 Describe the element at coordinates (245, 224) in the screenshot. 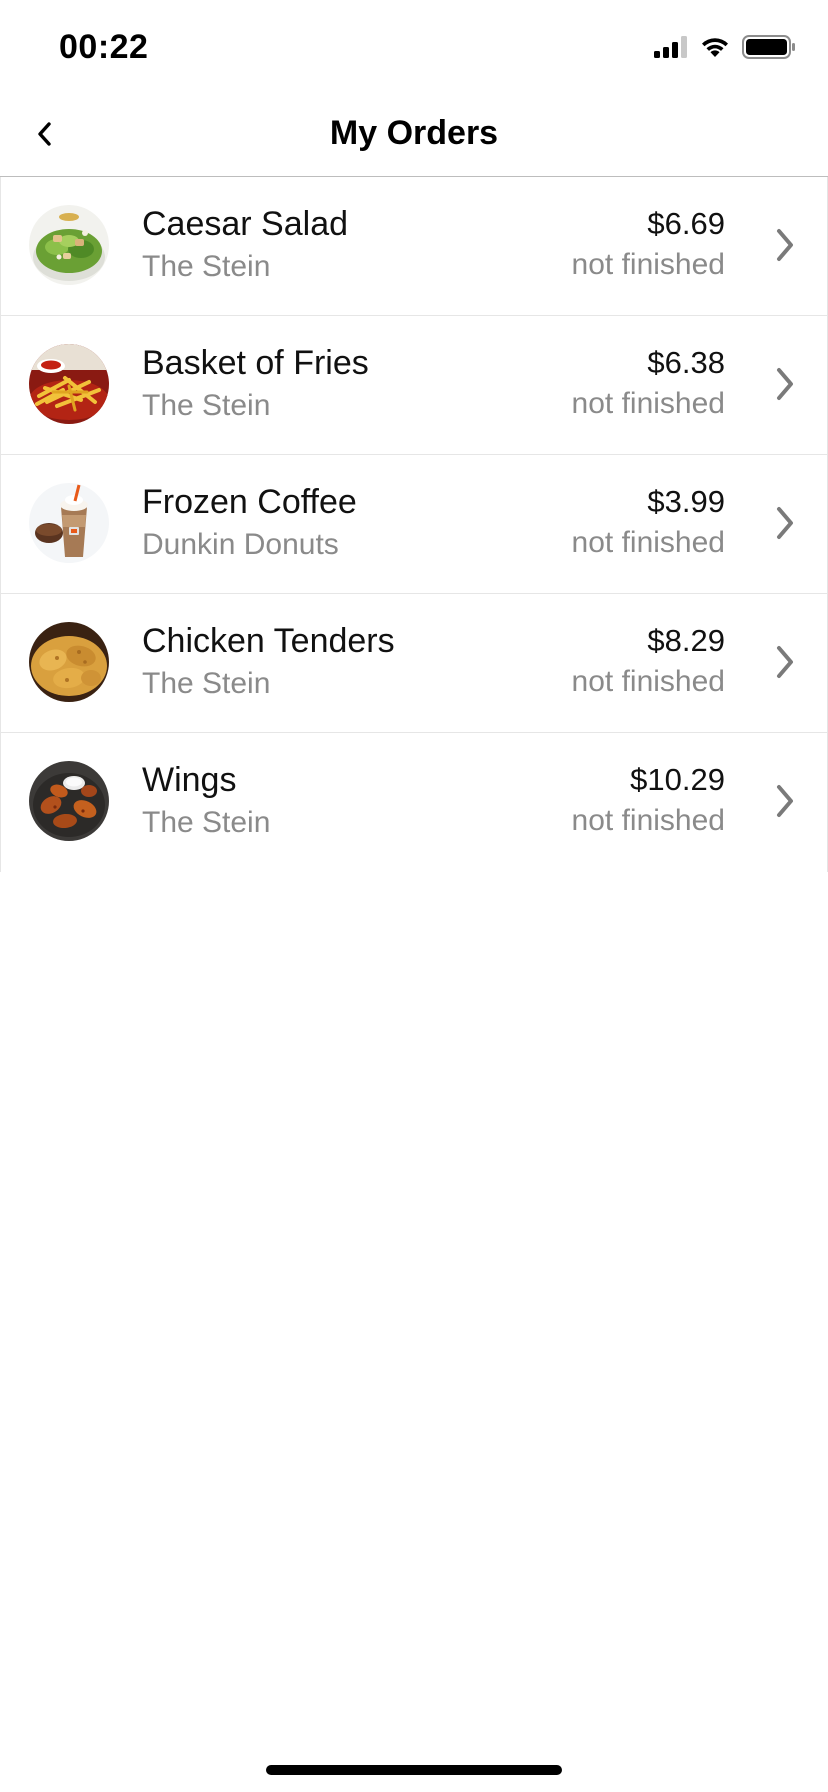

I see `order-item-name: Caesar Salad` at that location.